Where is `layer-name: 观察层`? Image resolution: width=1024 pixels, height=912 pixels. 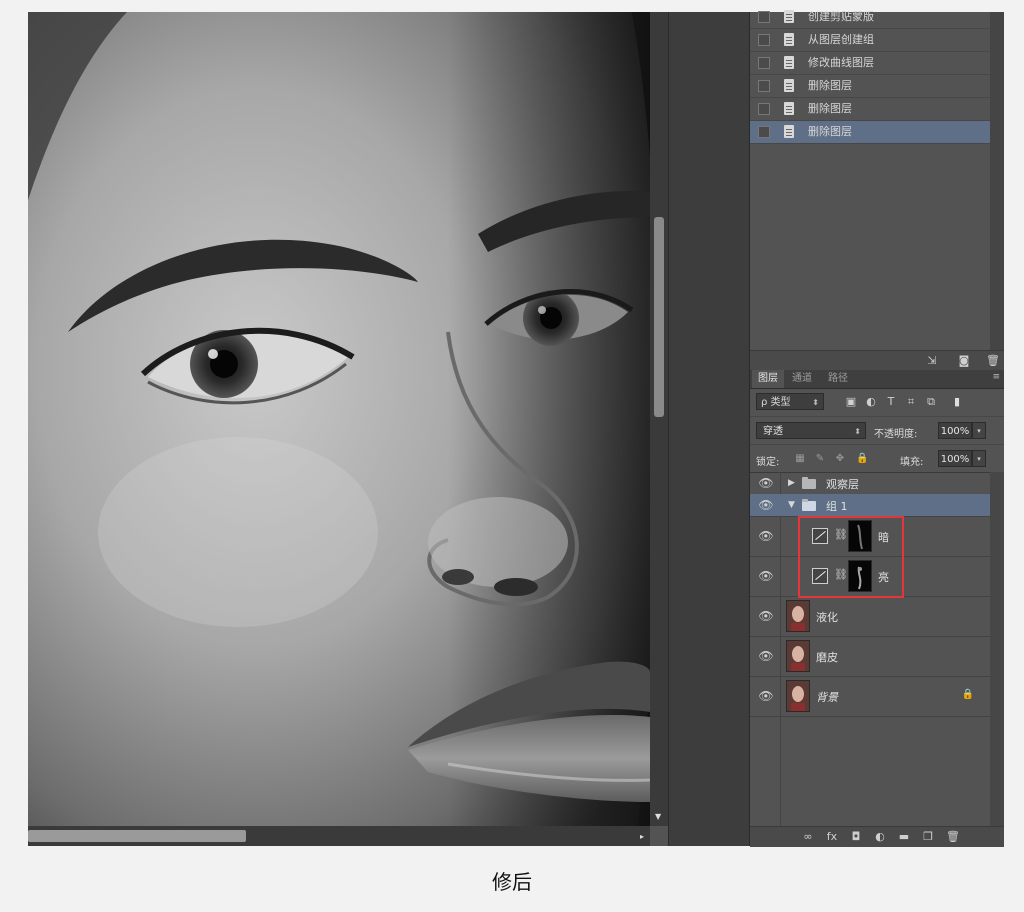 layer-name: 观察层 is located at coordinates (842, 484).